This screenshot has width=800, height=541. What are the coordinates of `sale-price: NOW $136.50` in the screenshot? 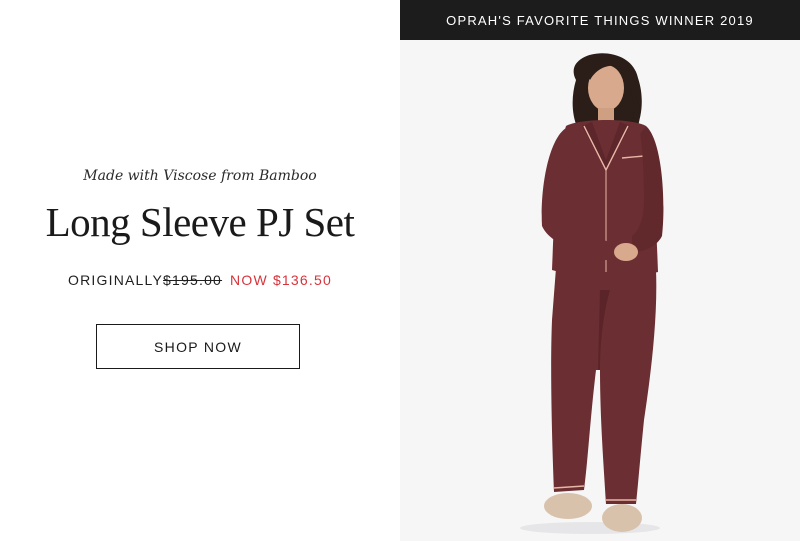 It's located at (281, 280).